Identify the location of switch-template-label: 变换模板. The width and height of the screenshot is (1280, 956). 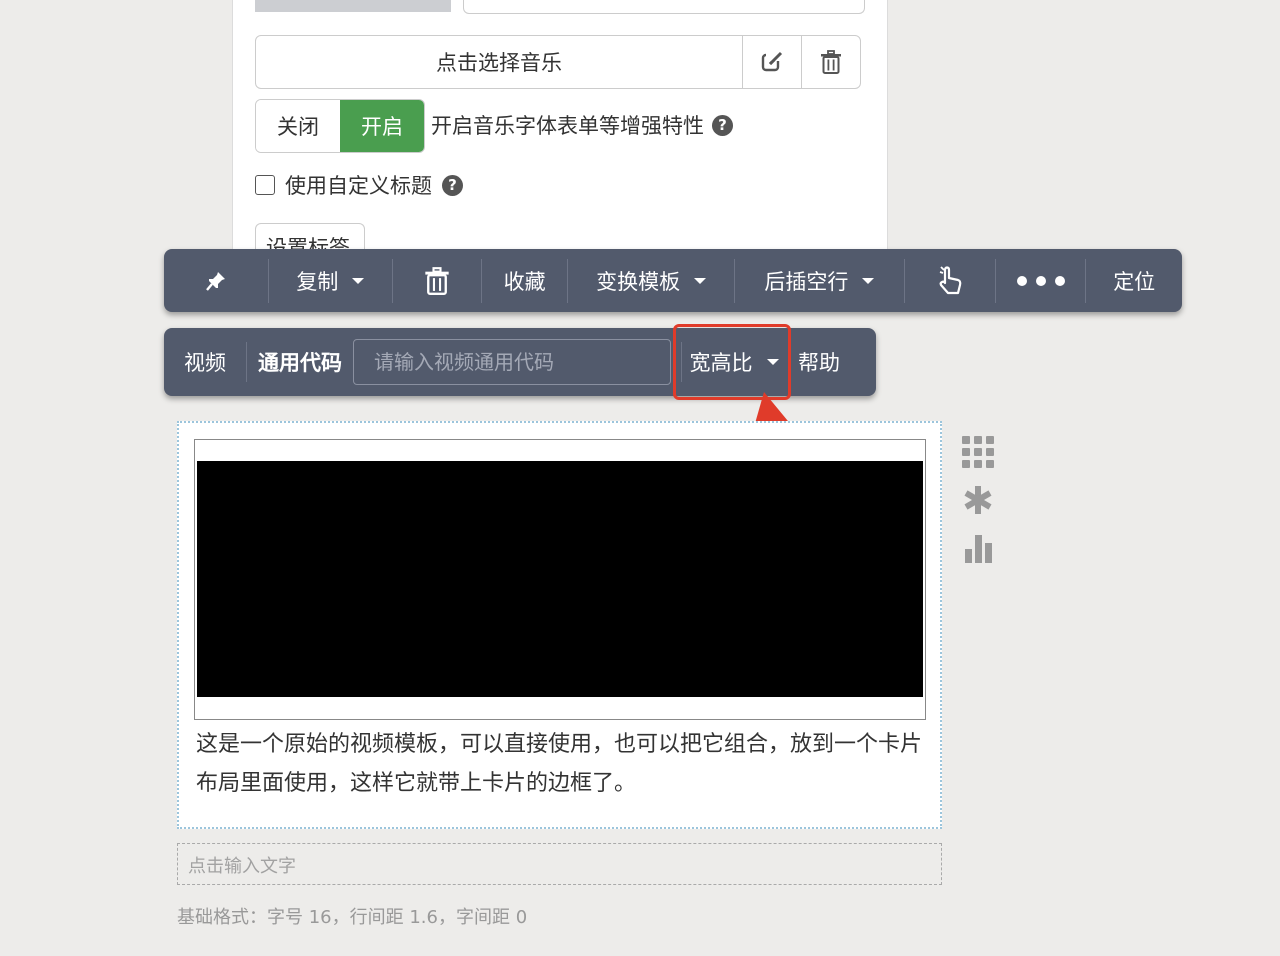
(638, 281).